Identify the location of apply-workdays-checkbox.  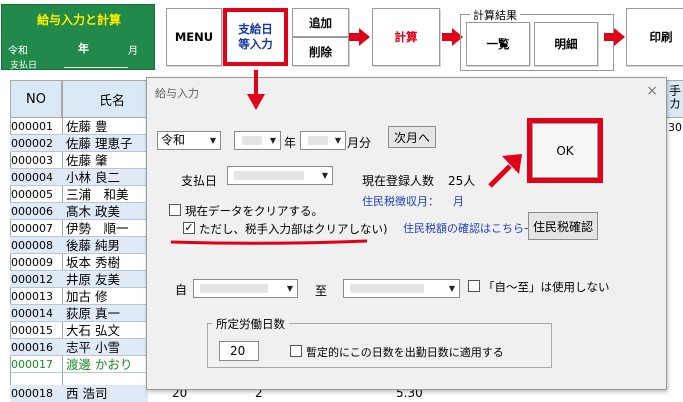
(296, 351).